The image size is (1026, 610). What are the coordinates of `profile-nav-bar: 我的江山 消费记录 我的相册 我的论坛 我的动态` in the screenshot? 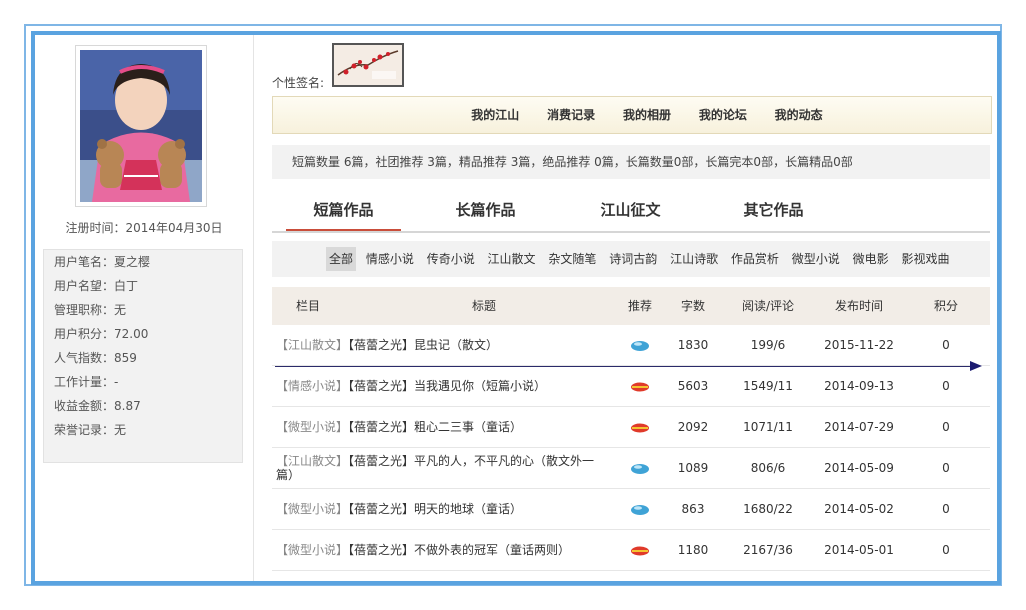 It's located at (632, 115).